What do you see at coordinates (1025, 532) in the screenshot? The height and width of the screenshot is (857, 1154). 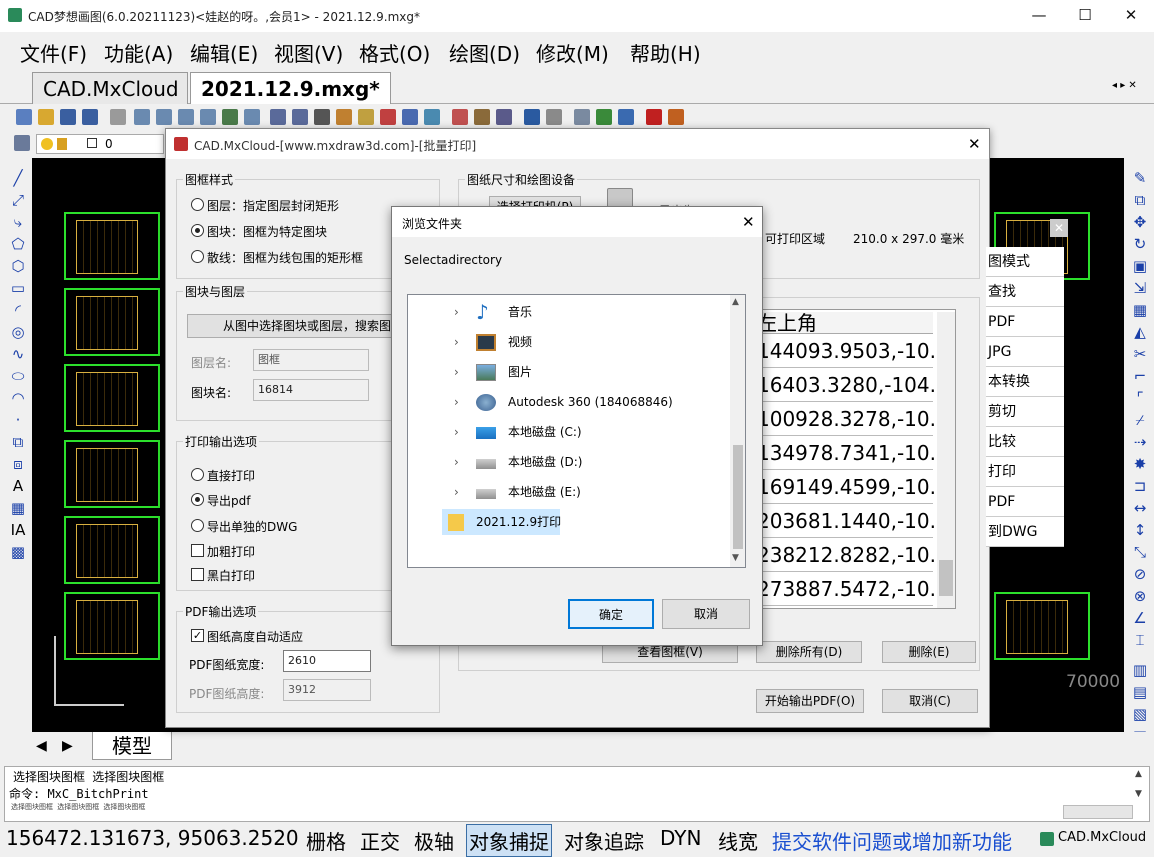 I see `list-item: 到DWG` at bounding box center [1025, 532].